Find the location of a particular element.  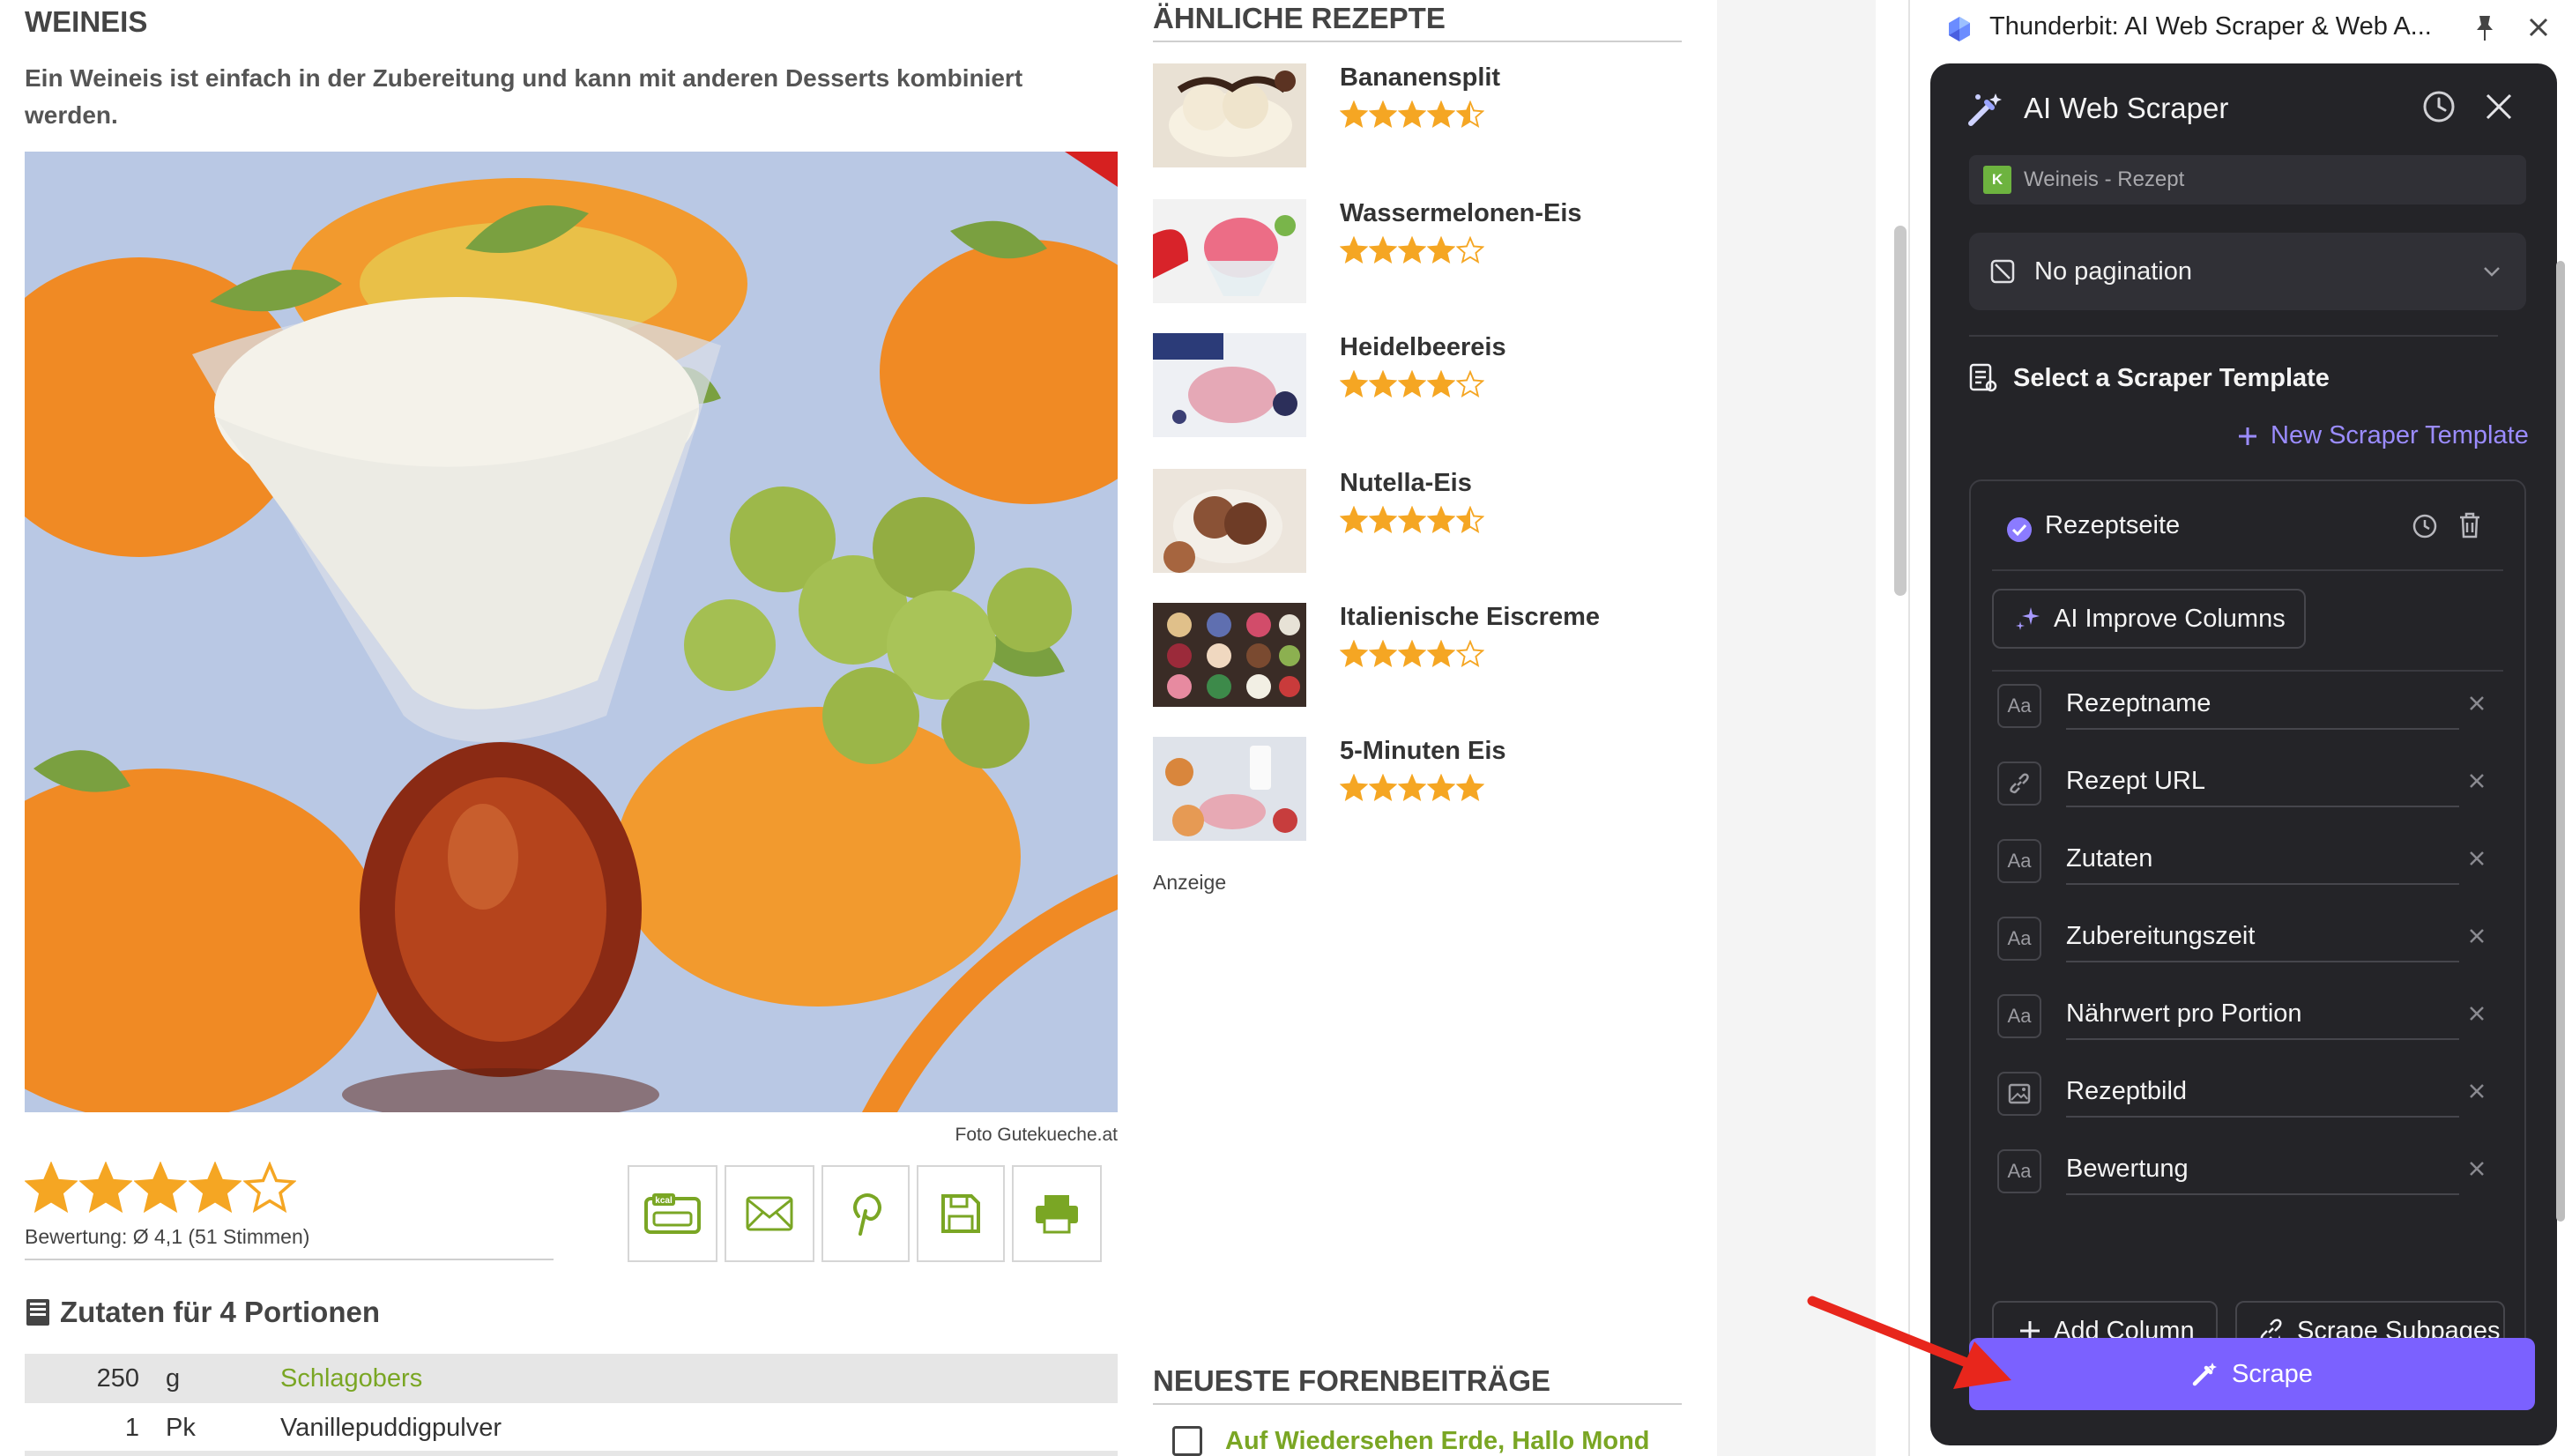

ai-improve-columns-button: AI Improve Columns is located at coordinates (2149, 619).